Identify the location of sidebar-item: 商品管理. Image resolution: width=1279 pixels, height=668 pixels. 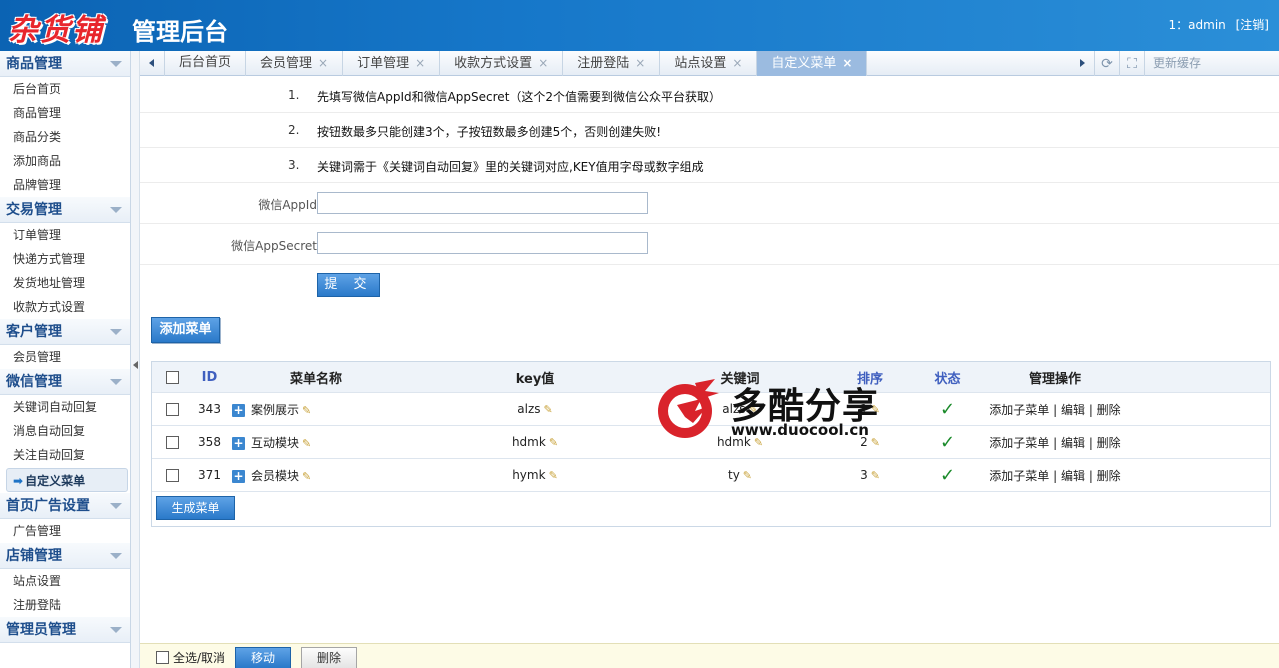
(65, 113).